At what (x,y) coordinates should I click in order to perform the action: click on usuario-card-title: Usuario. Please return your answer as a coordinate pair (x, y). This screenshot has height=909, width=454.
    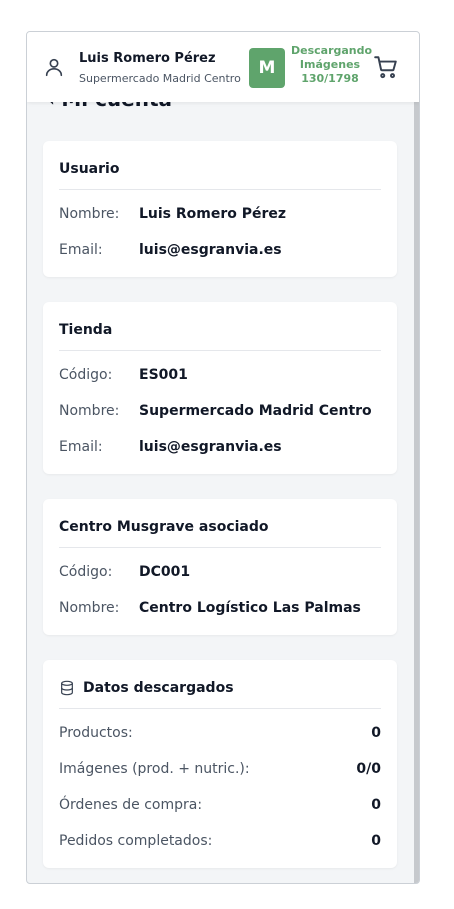
    Looking at the image, I should click on (89, 169).